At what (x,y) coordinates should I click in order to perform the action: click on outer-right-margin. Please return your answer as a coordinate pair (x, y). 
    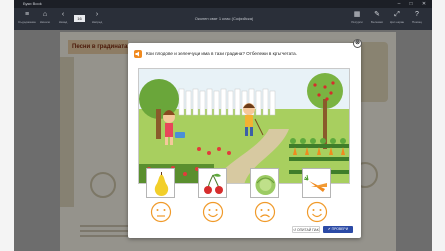
    Looking at the image, I should click on (438, 125).